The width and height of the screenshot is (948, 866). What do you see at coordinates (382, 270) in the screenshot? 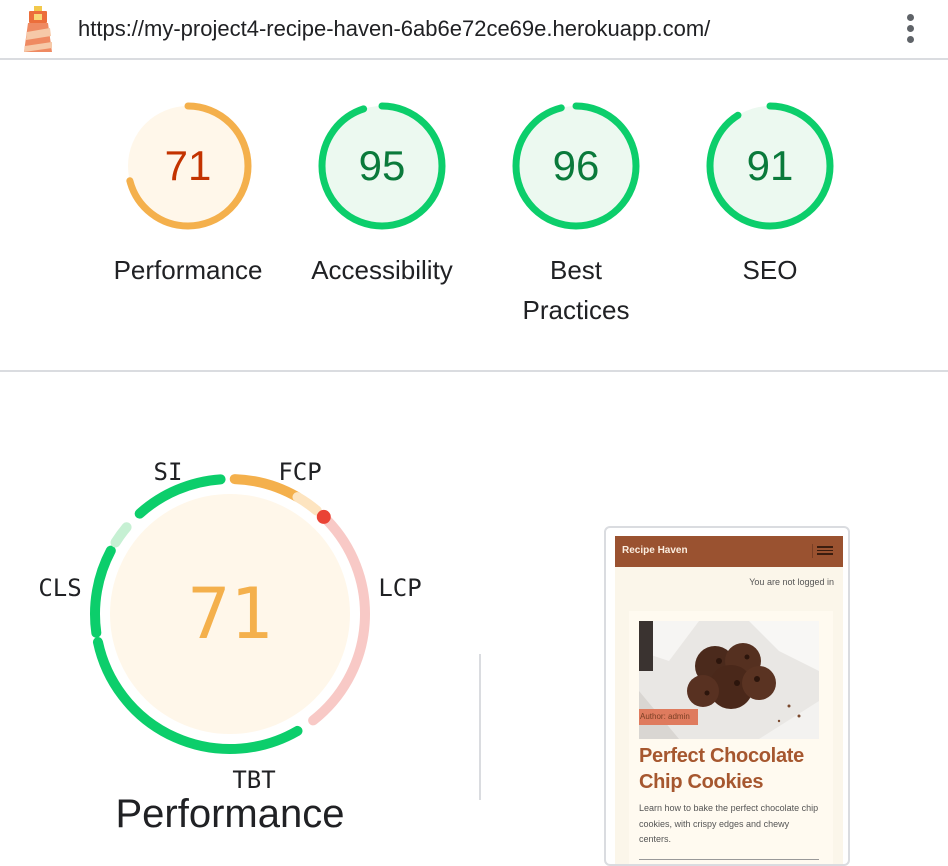
I see `gauge-label: Accessibility` at bounding box center [382, 270].